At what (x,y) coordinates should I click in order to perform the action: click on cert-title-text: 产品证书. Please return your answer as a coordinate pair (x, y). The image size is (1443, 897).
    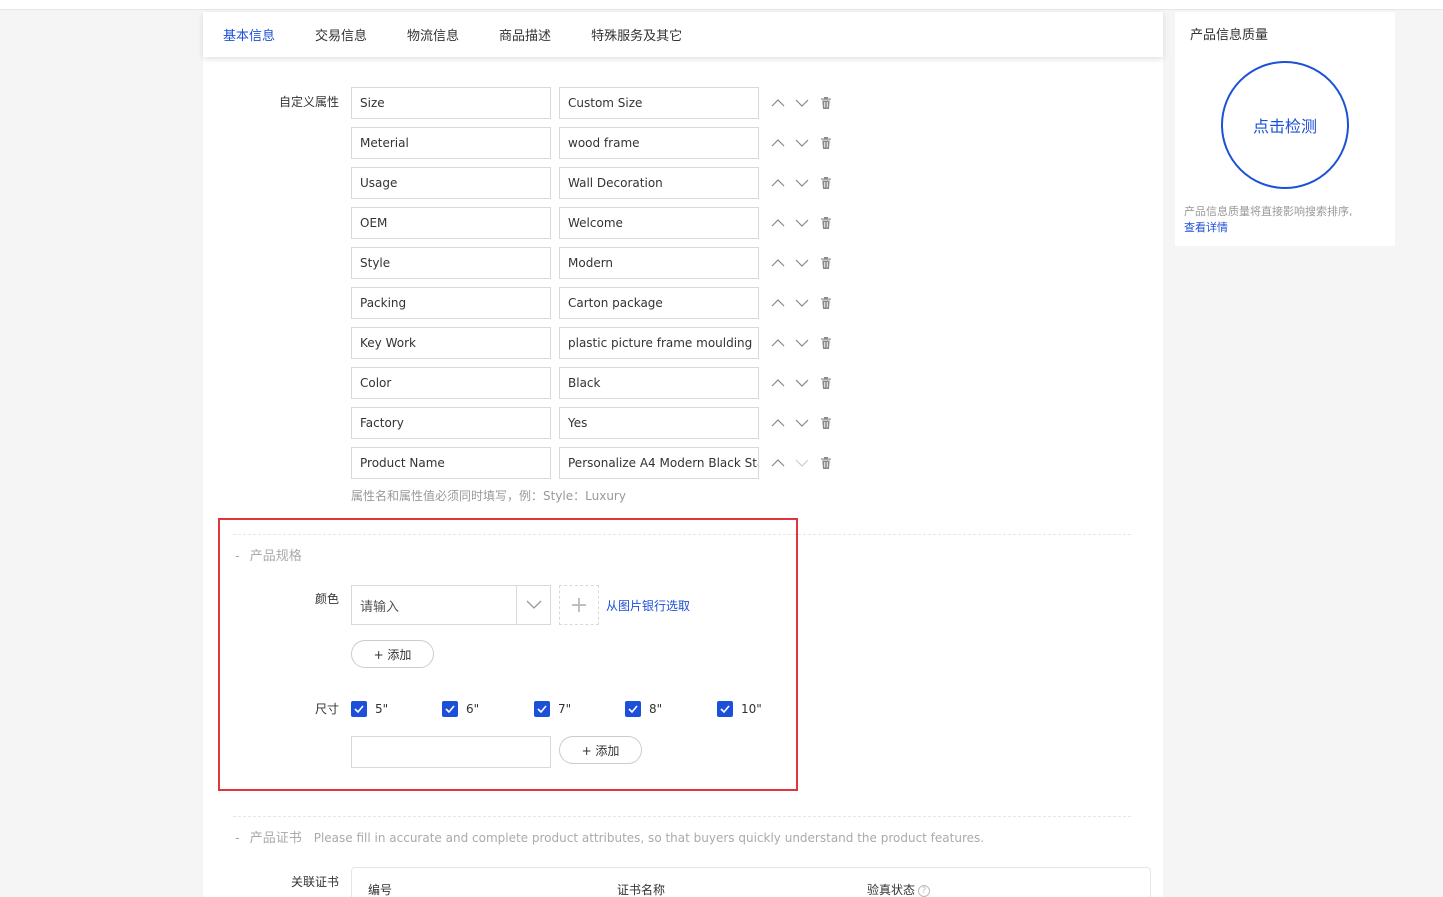
    Looking at the image, I should click on (275, 838).